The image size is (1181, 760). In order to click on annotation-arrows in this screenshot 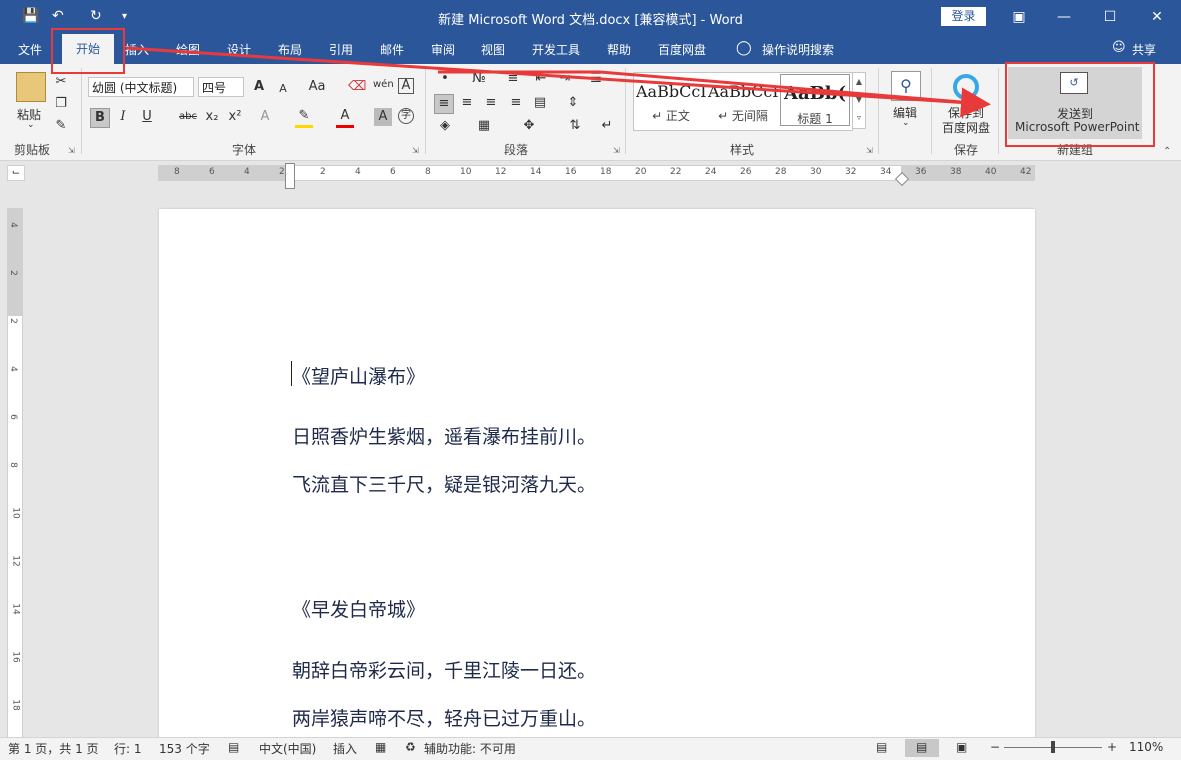, I will do `click(558, 82)`.